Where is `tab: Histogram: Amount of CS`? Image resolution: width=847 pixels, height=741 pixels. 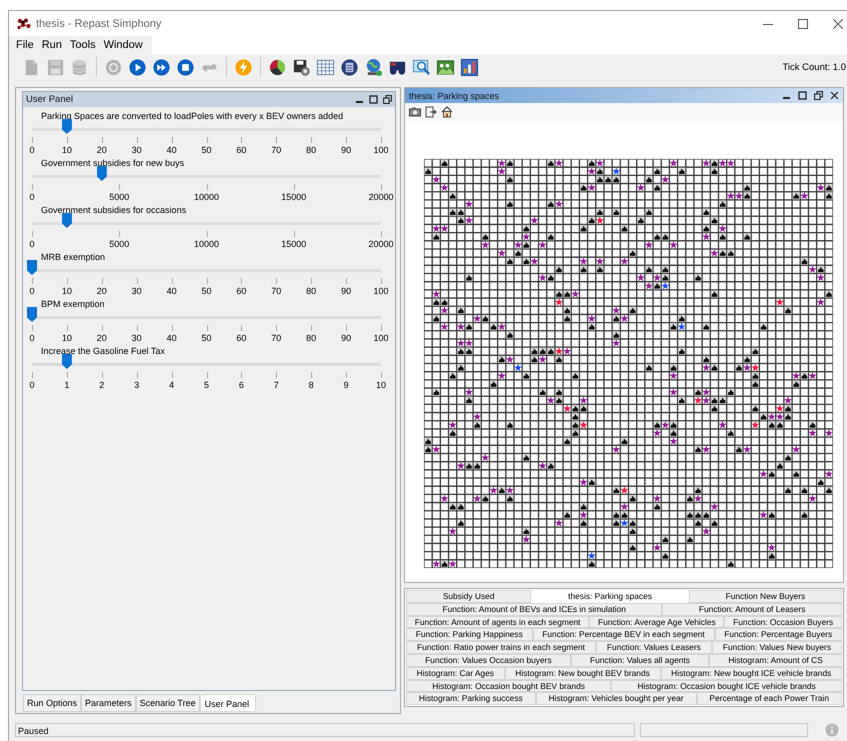
tab: Histogram: Amount of CS is located at coordinates (775, 660).